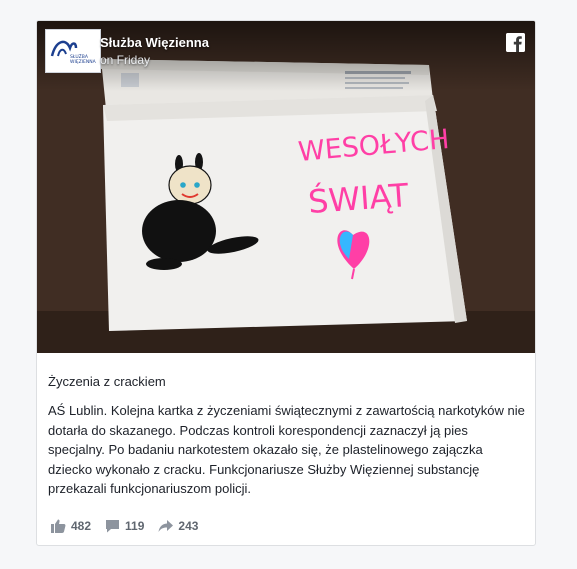  What do you see at coordinates (58, 526) in the screenshot?
I see `thumbs-up-icon` at bounding box center [58, 526].